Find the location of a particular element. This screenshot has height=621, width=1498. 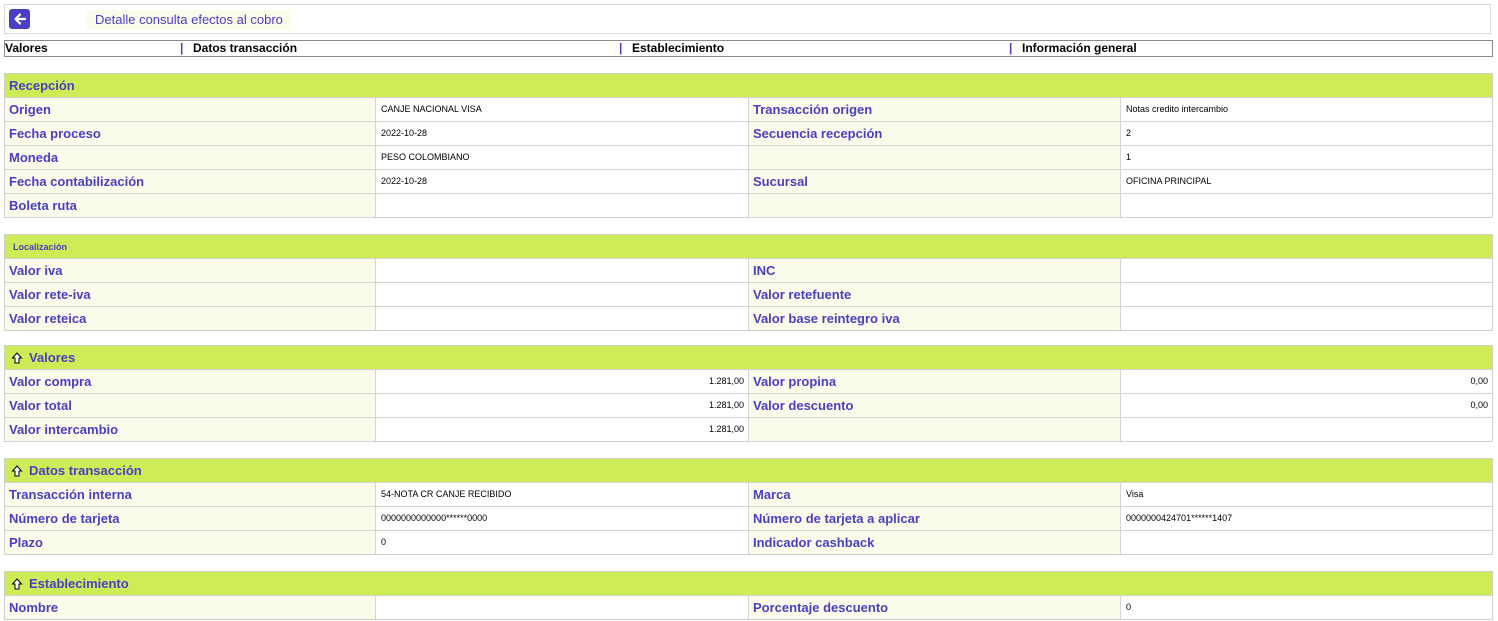

field-label: Origen is located at coordinates (190, 109).